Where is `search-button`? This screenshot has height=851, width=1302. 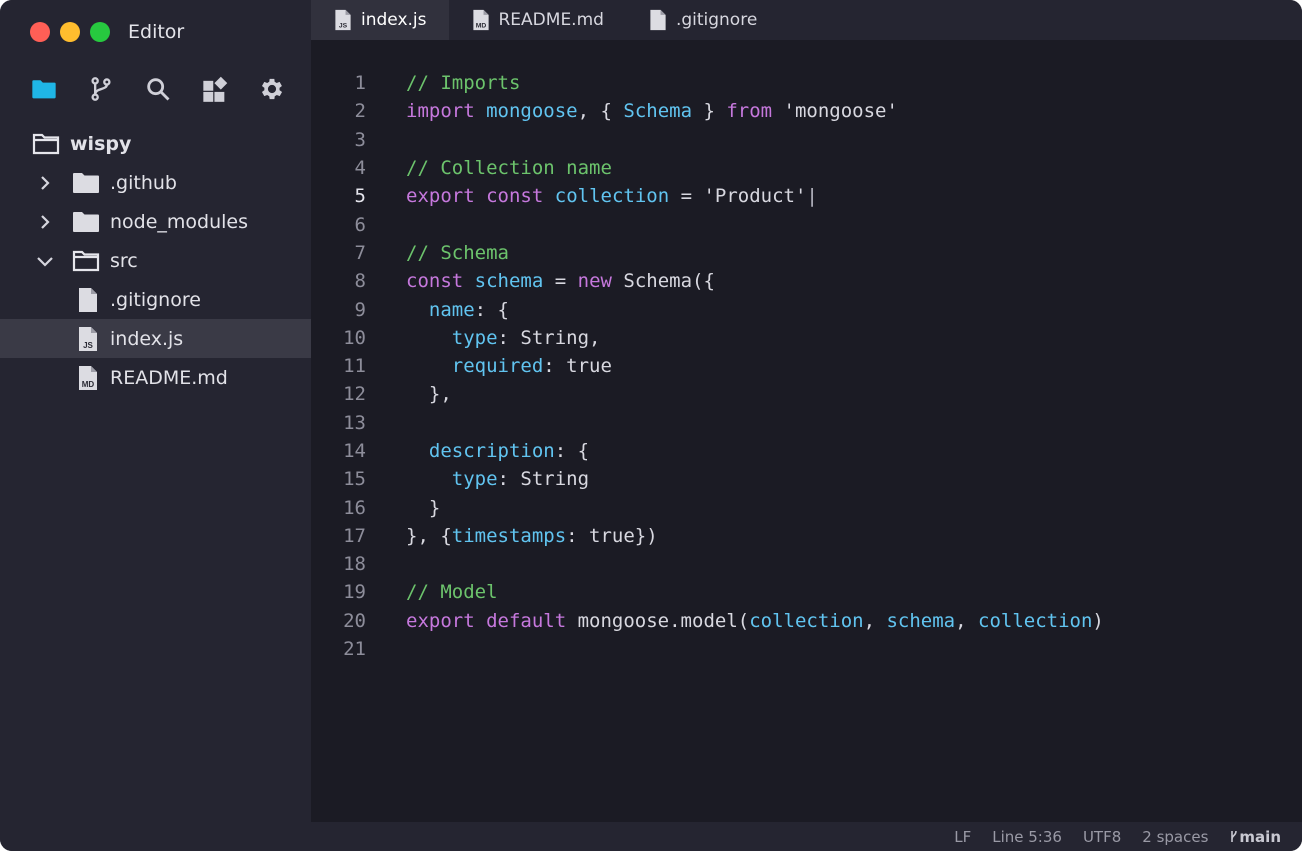 search-button is located at coordinates (158, 89).